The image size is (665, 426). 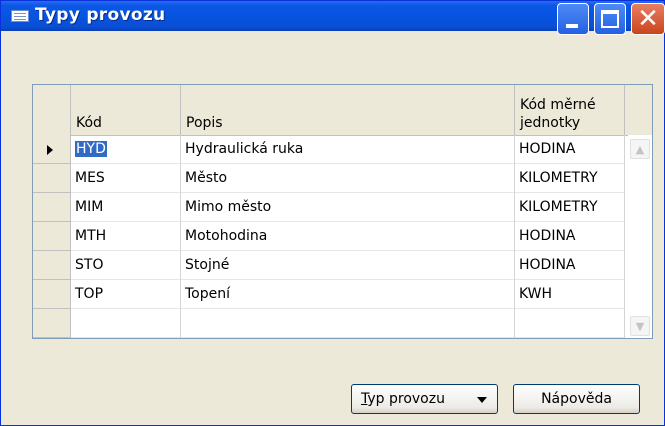 I want to click on table-row: HYD Hydraulická ruka HODINA, so click(x=329, y=149).